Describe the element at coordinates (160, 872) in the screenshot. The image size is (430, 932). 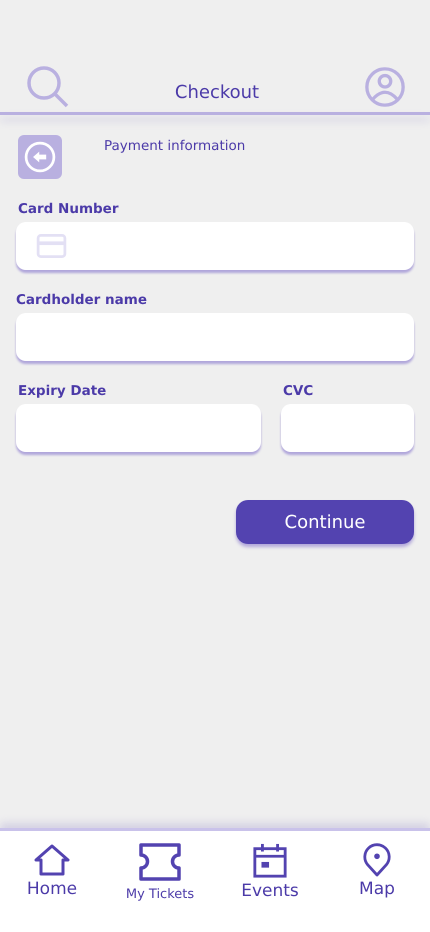
I see `nav-item: My Tickets` at that location.